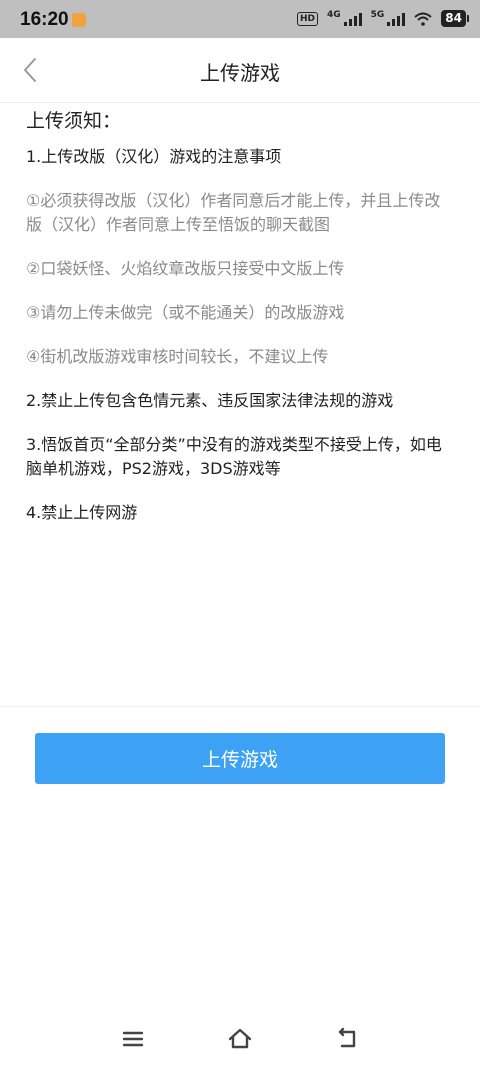 The image size is (480, 1067). I want to click on status-indicators: HD 4G 5G 84, so click(382, 18).